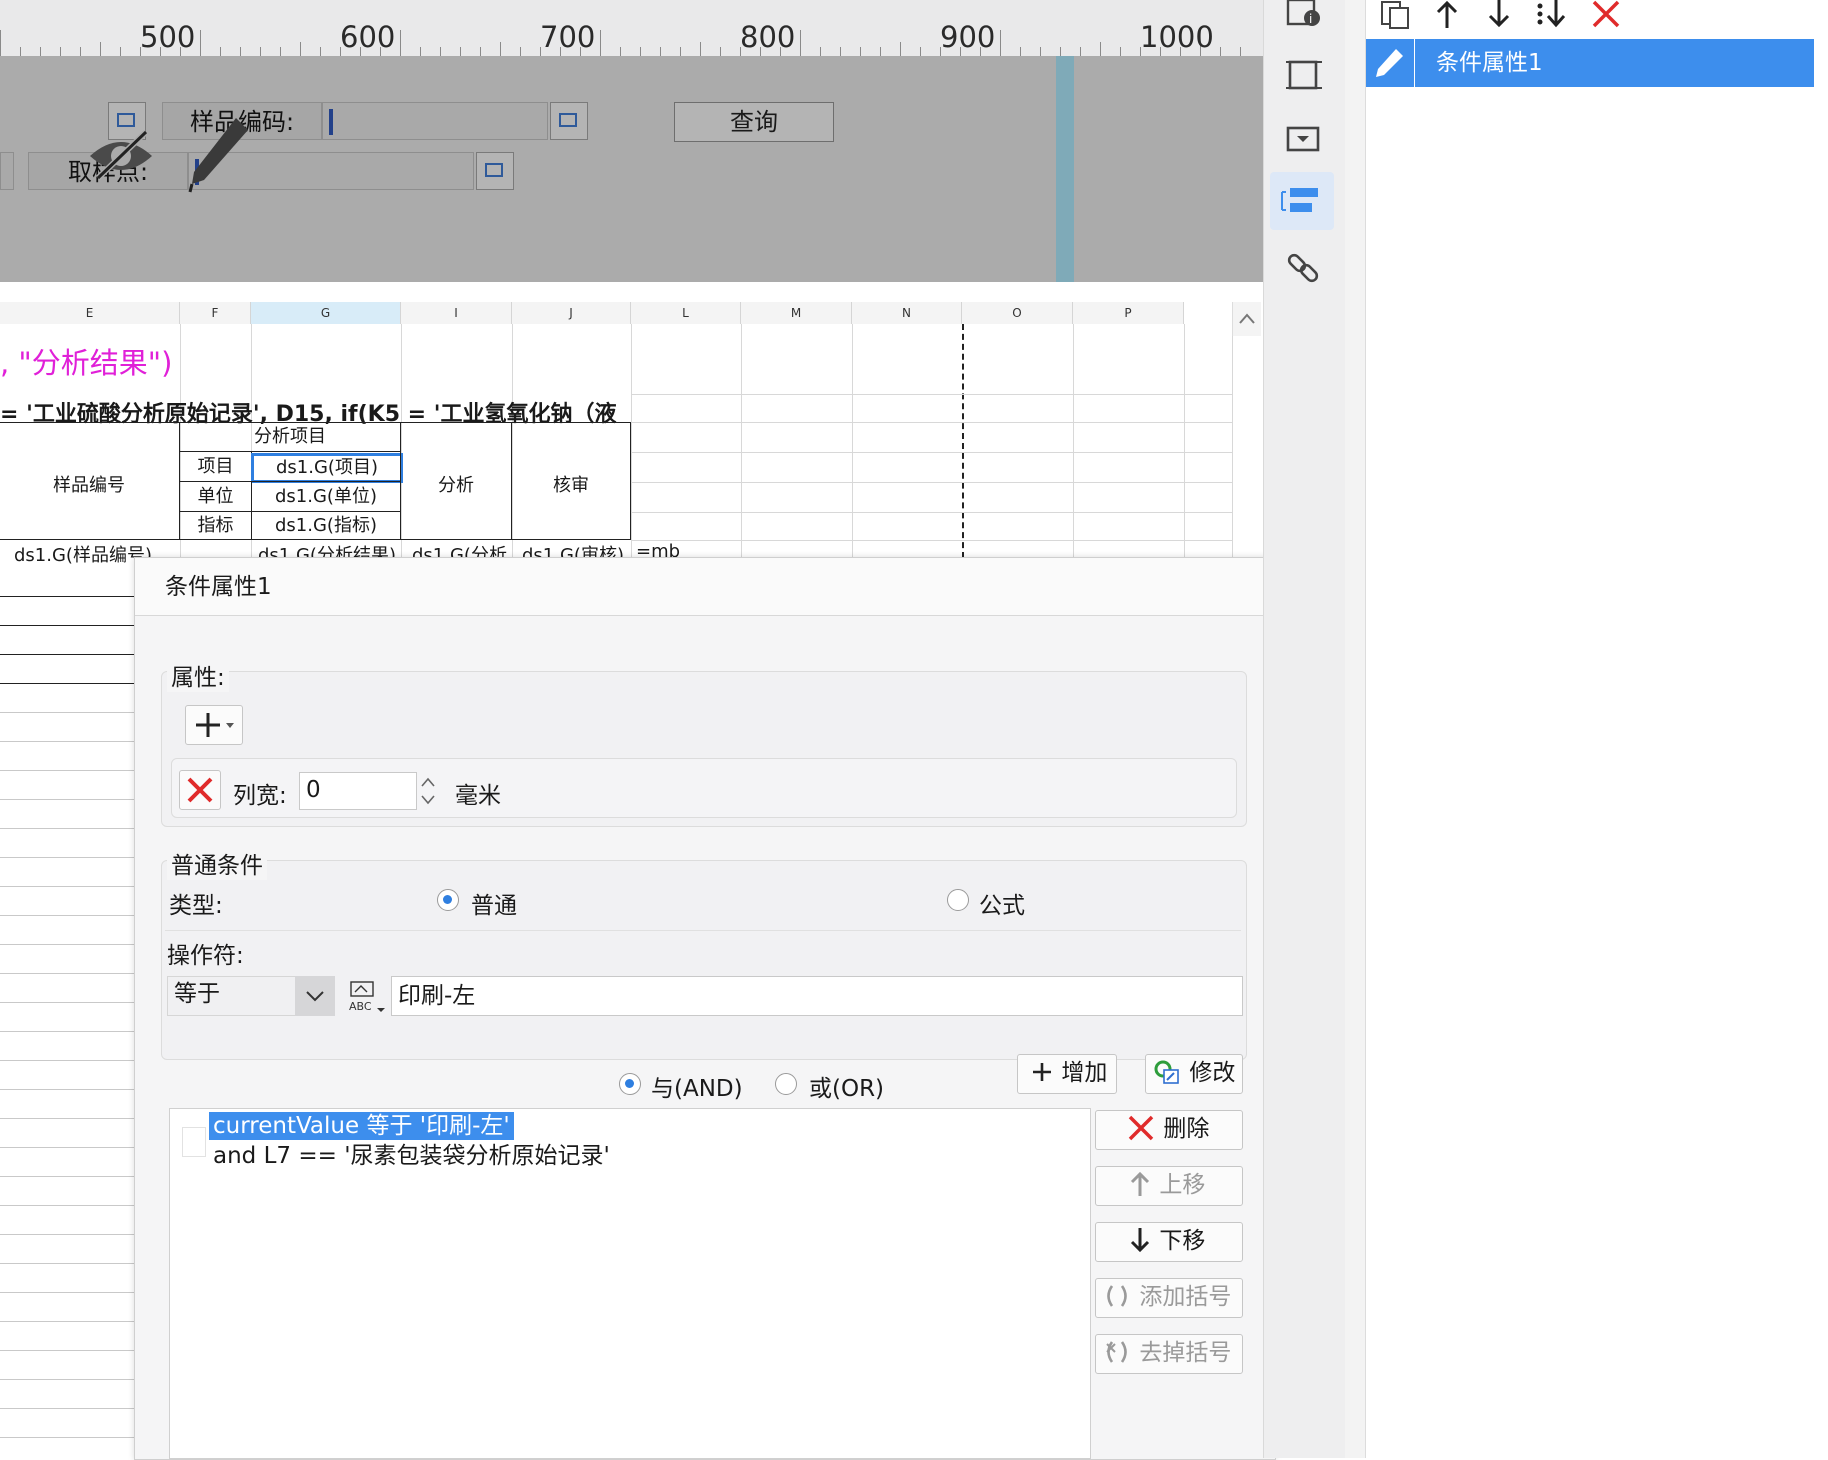  What do you see at coordinates (326, 525) in the screenshot?
I see `cell-g-index: ds1.G(指标)` at bounding box center [326, 525].